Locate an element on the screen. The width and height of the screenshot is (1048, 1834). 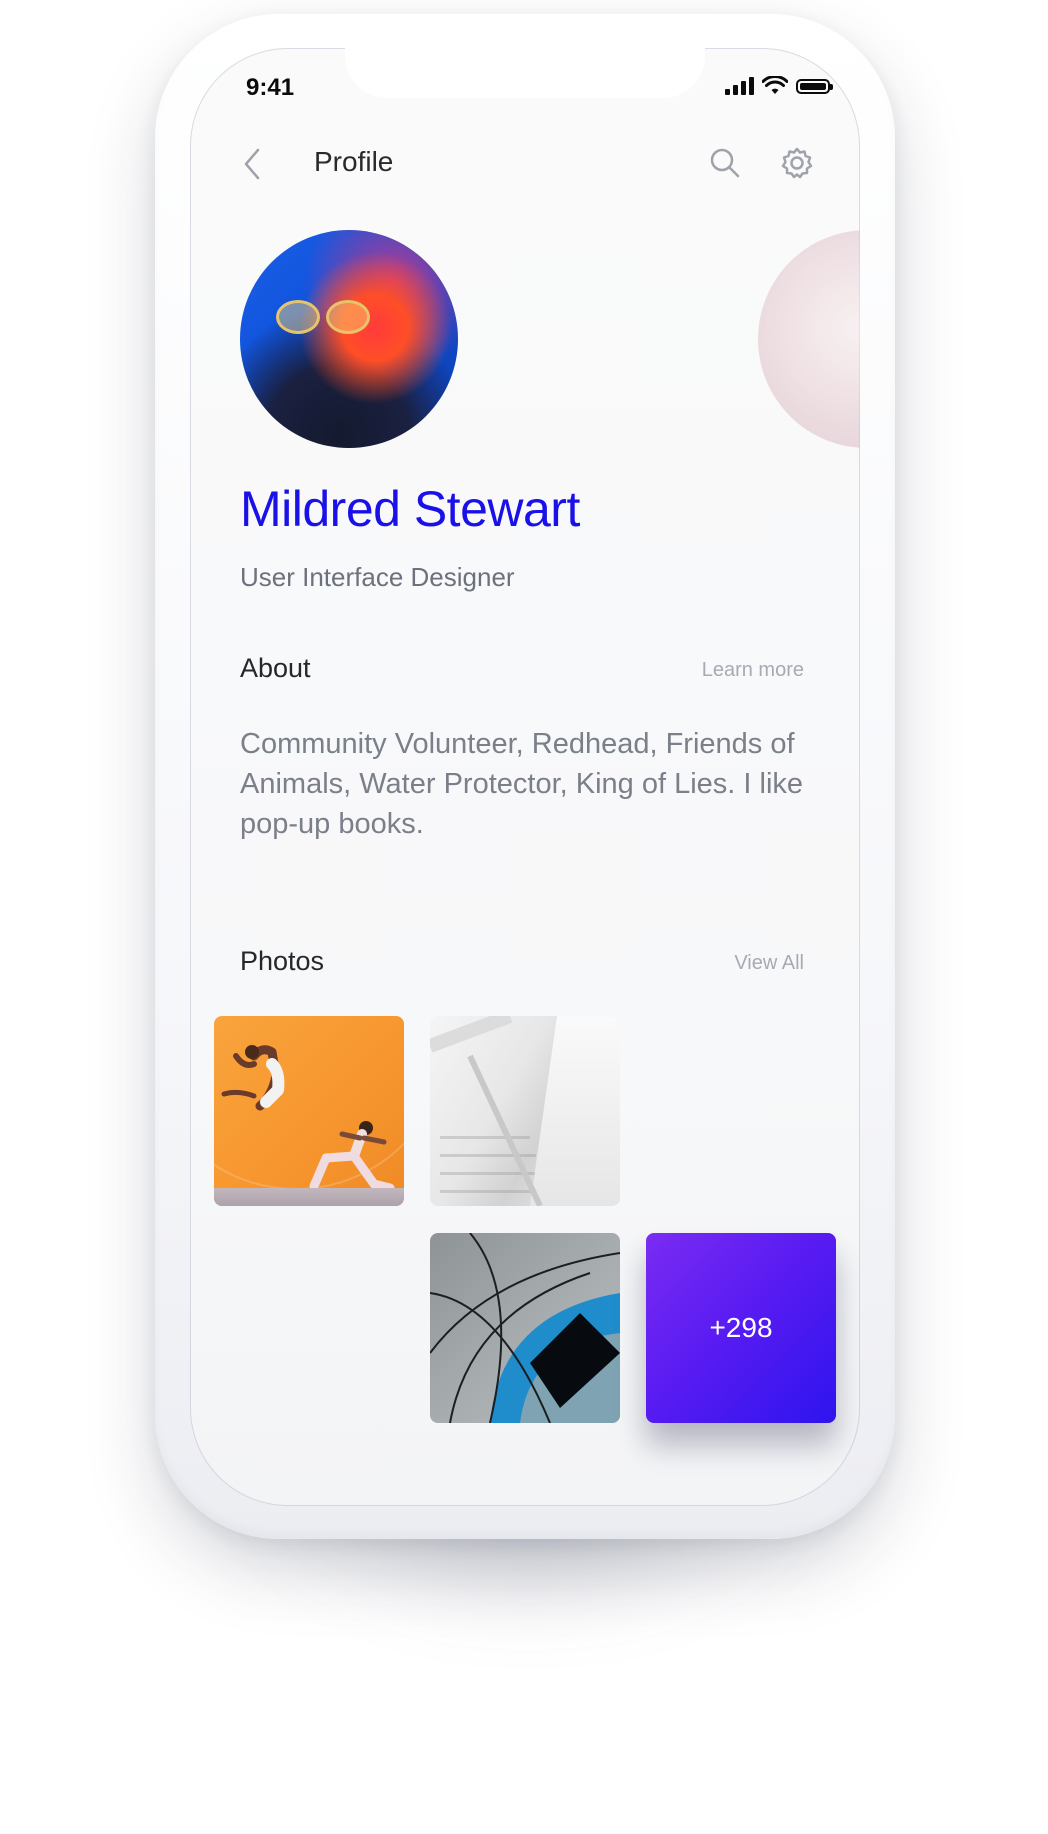
status-icons is located at coordinates (779, 86).